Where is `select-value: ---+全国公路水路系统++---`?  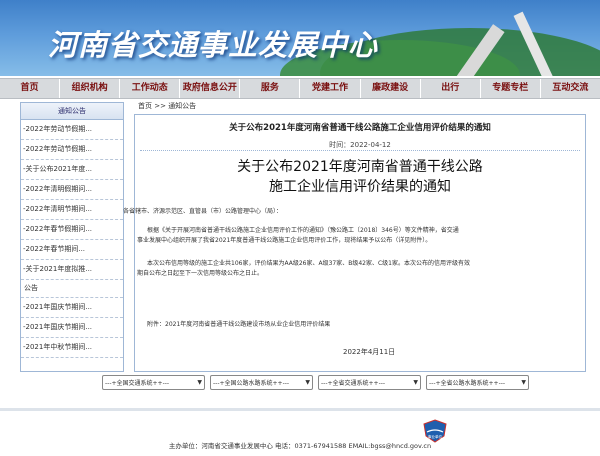
select-value: ---+全国公路水路系统++--- is located at coordinates (251, 383).